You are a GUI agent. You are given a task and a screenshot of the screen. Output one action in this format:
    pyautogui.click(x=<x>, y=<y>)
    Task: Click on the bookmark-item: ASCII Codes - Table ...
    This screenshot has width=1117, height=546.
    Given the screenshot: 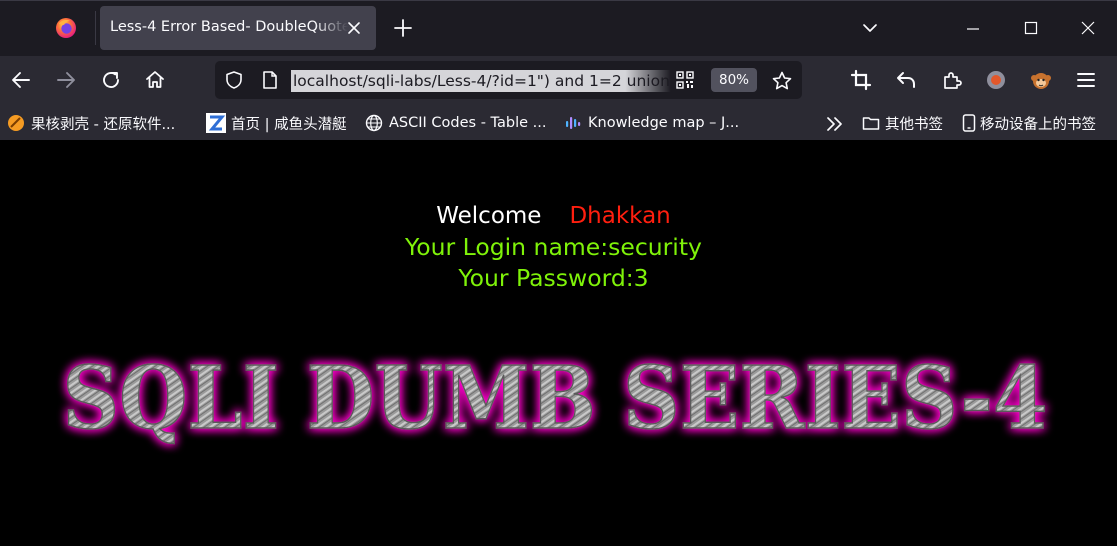 What is the action you would take?
    pyautogui.click(x=455, y=123)
    